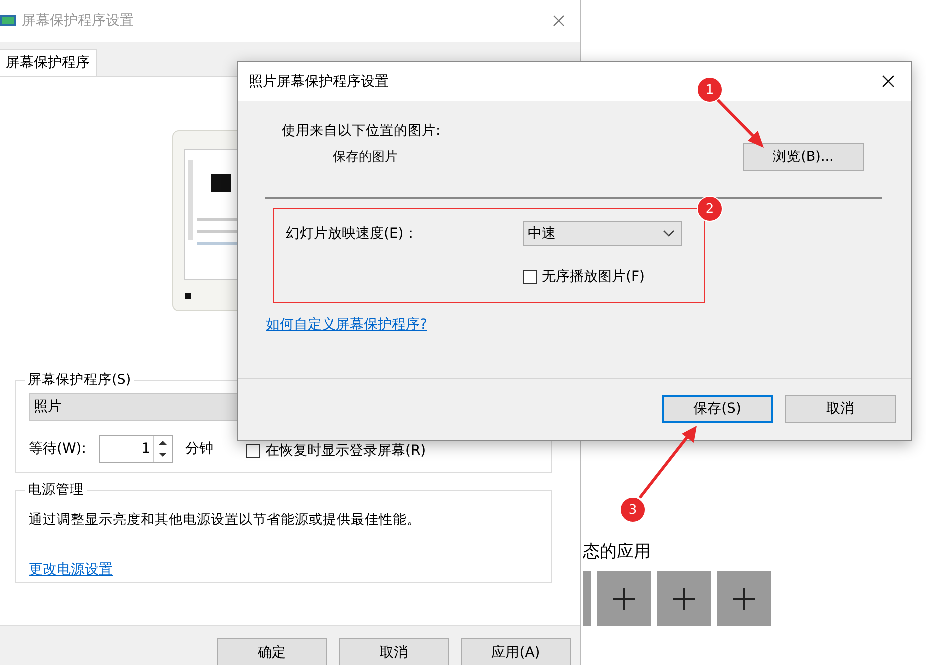 The image size is (926, 665). What do you see at coordinates (272, 651) in the screenshot?
I see `dialog-button: 确定` at bounding box center [272, 651].